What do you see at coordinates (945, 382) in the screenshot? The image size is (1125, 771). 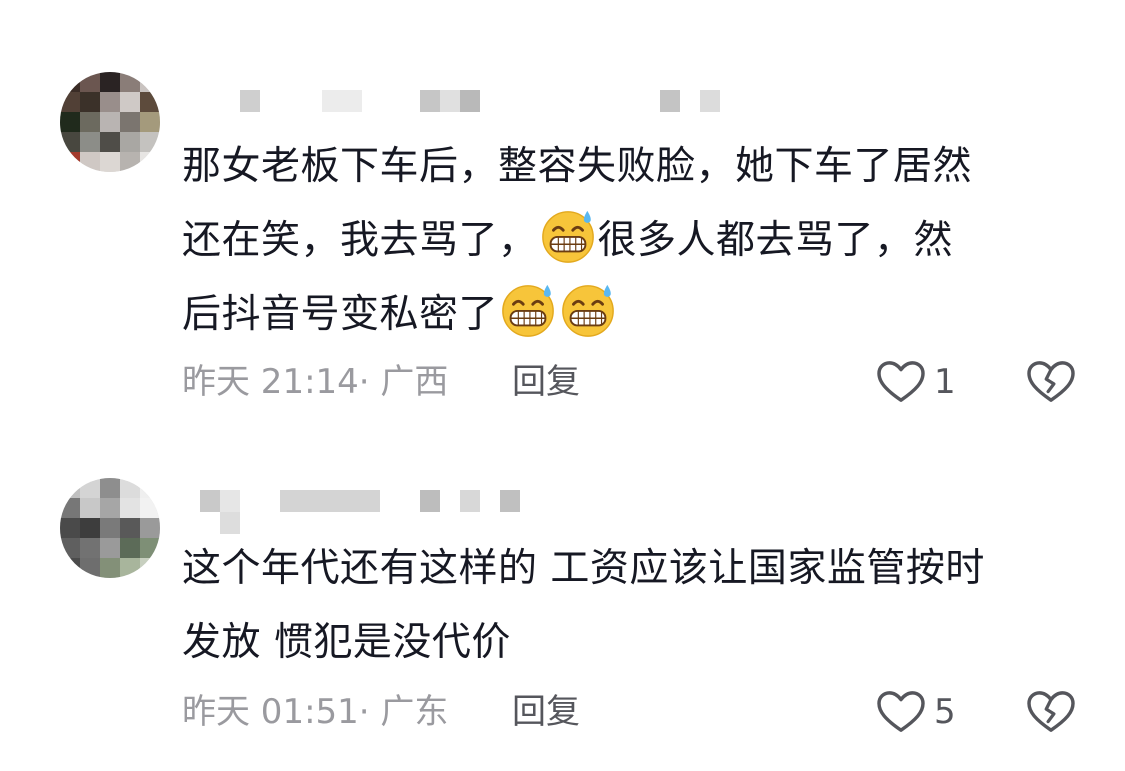 I see `like-count: 1` at bounding box center [945, 382].